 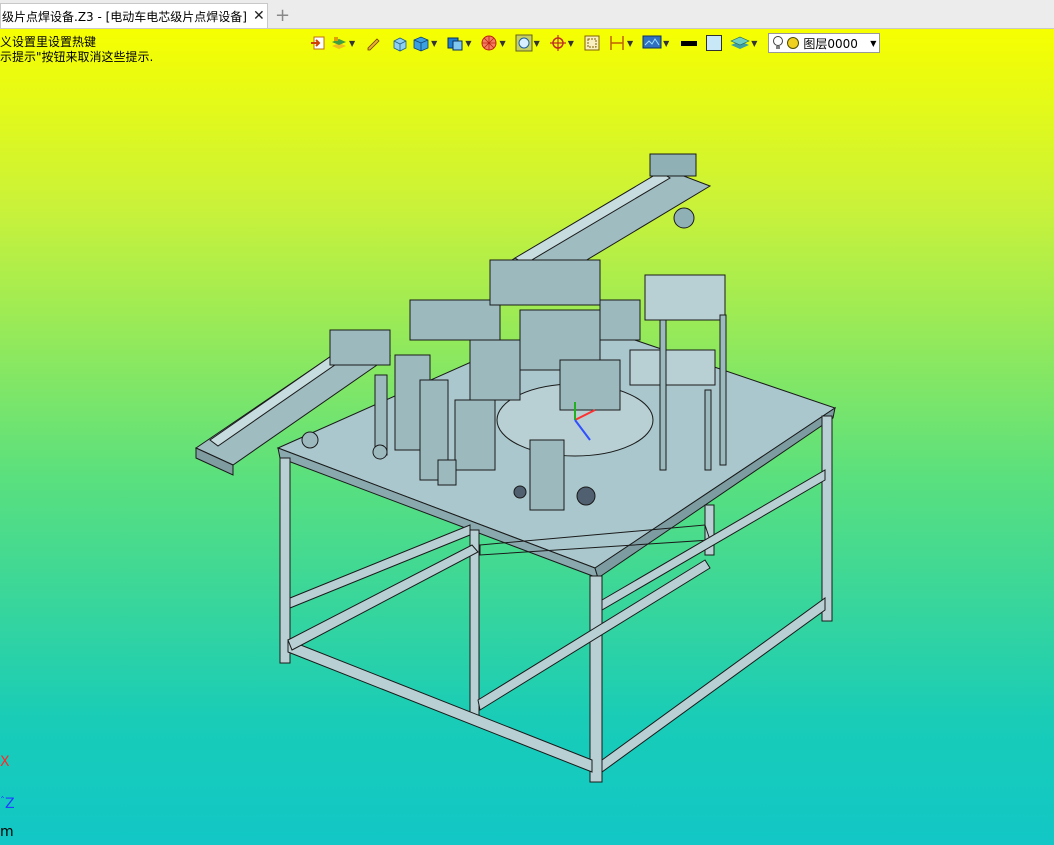 What do you see at coordinates (5, 762) in the screenshot?
I see `axis-x-label: X` at bounding box center [5, 762].